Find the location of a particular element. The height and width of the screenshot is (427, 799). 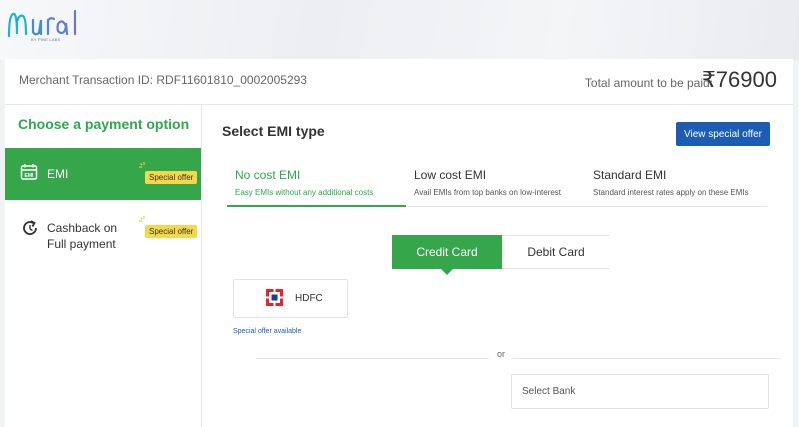

background-header is located at coordinates (399, 30).